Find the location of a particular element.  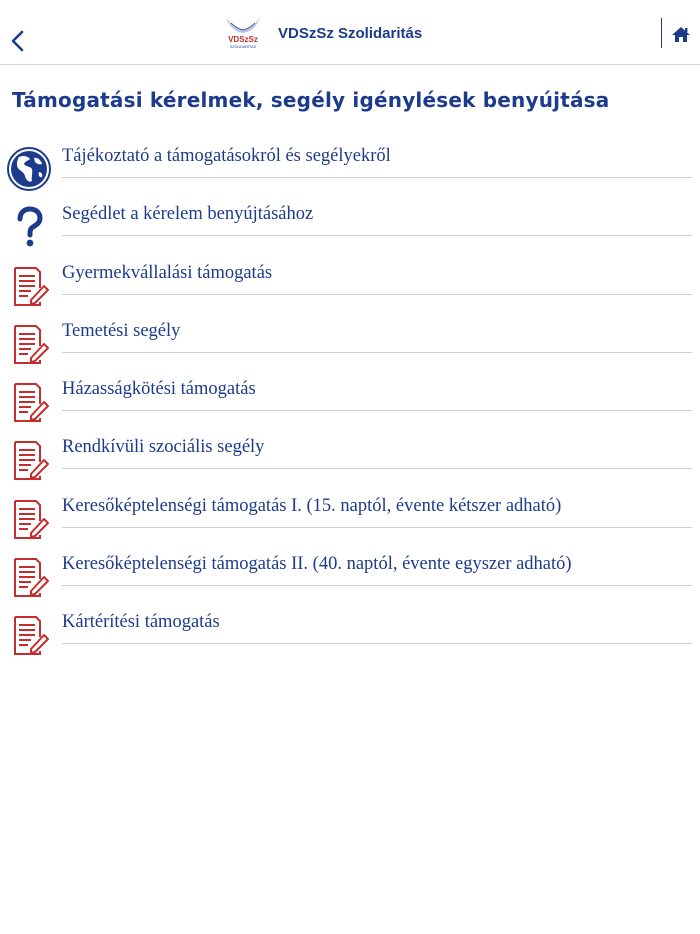

svg-text: SZOLIDARITÁS is located at coordinates (243, 47).